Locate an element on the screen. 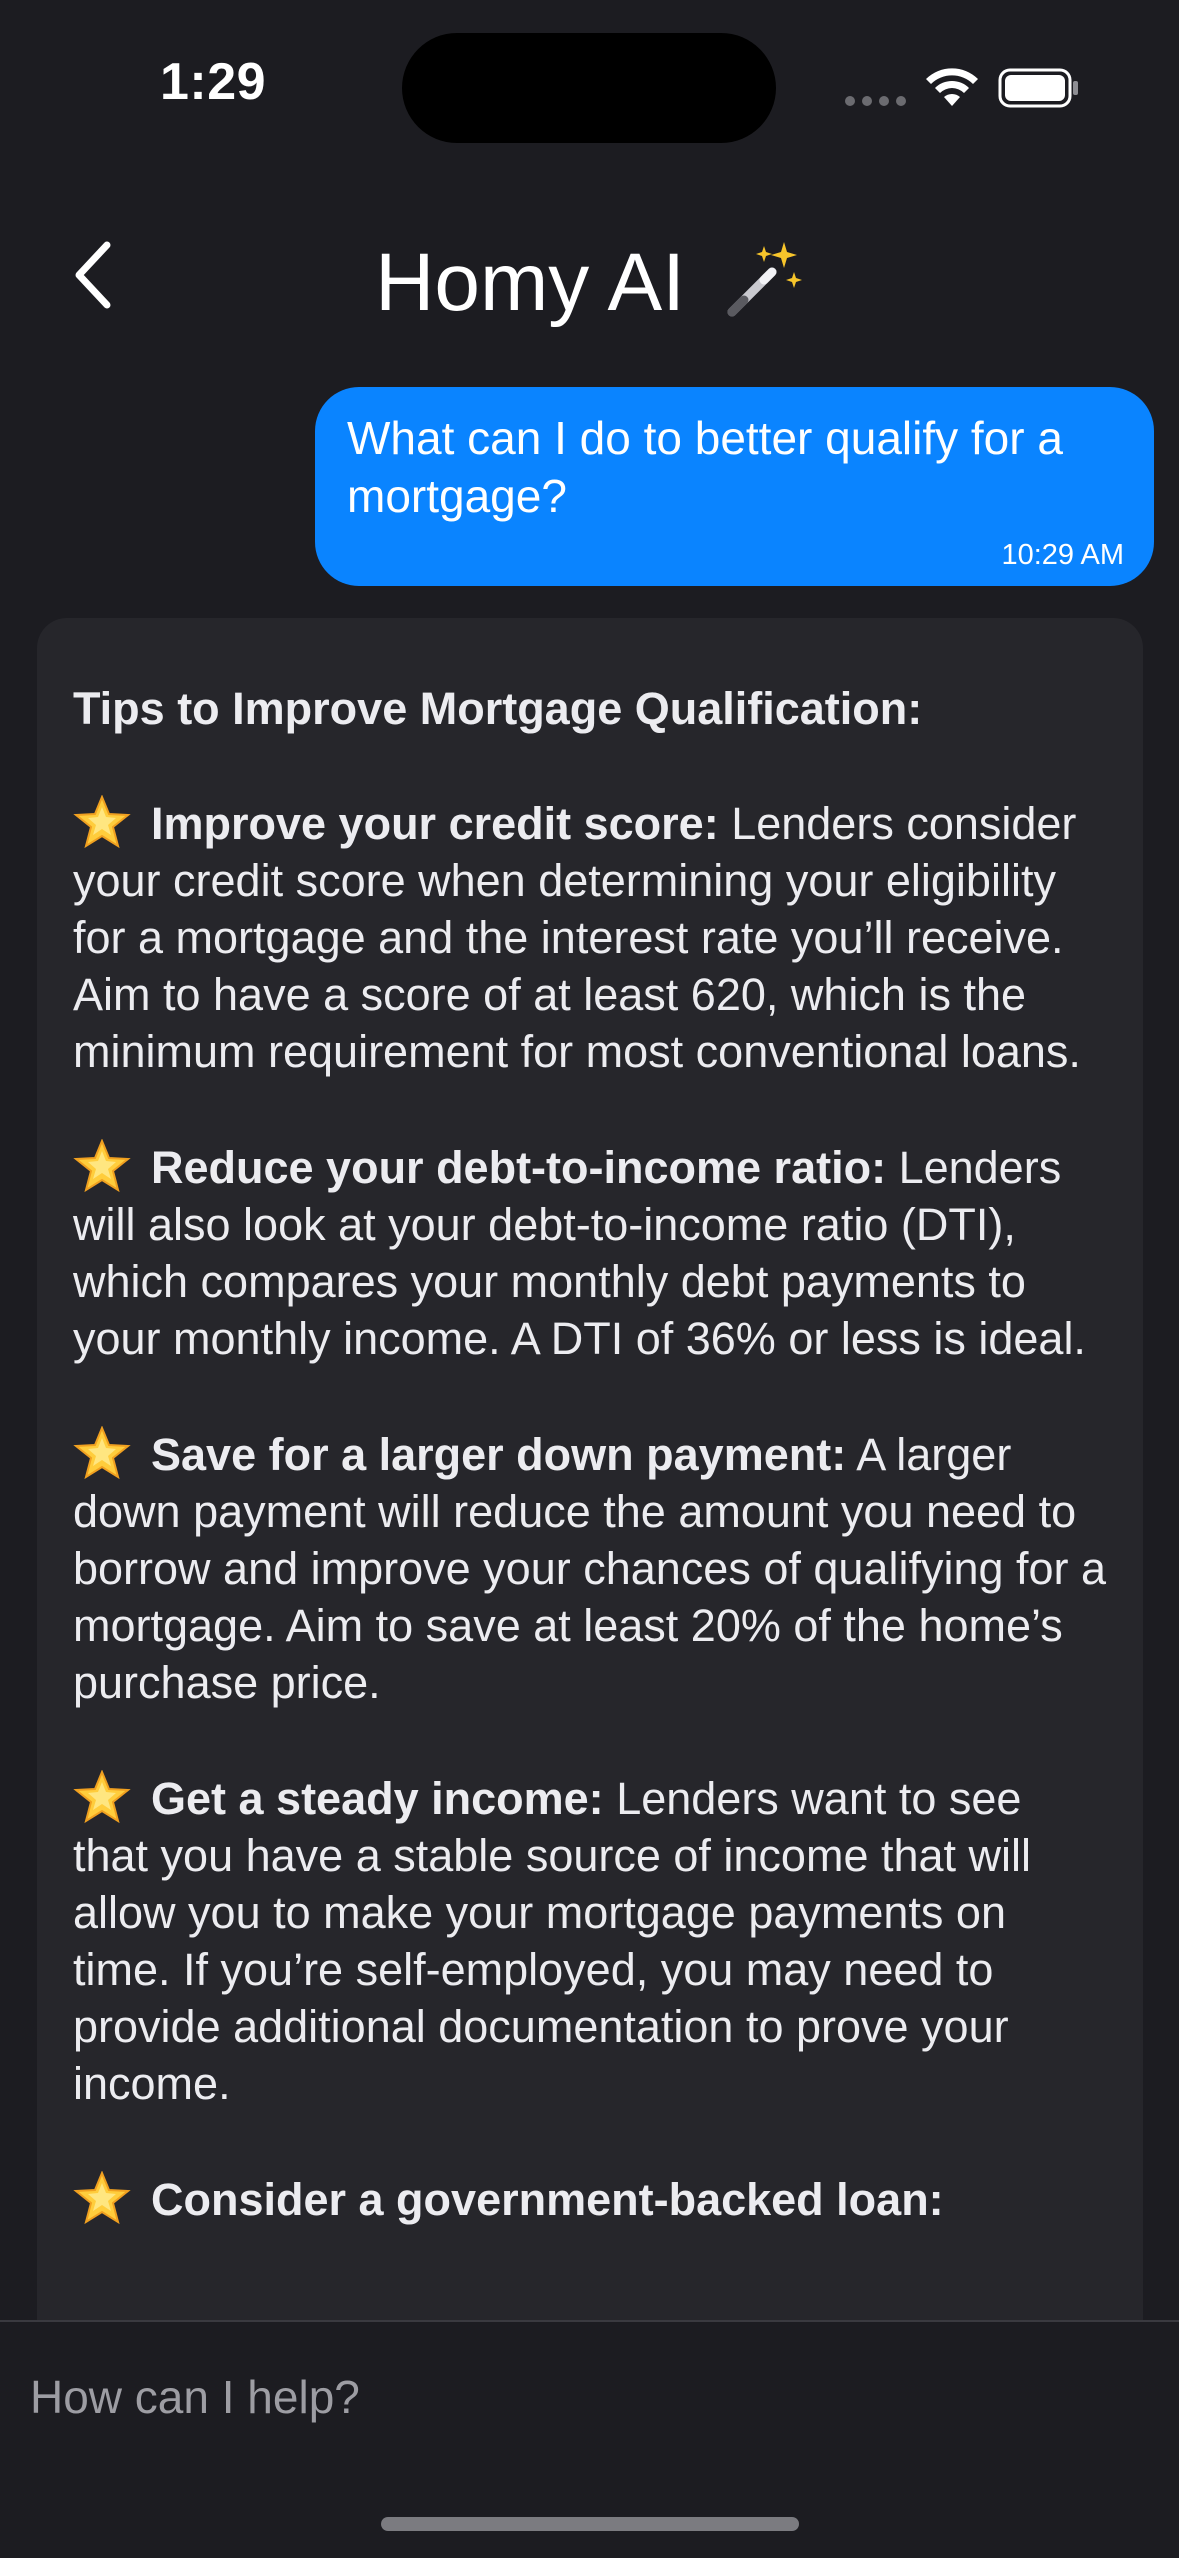  wifi-icon is located at coordinates (952, 87).